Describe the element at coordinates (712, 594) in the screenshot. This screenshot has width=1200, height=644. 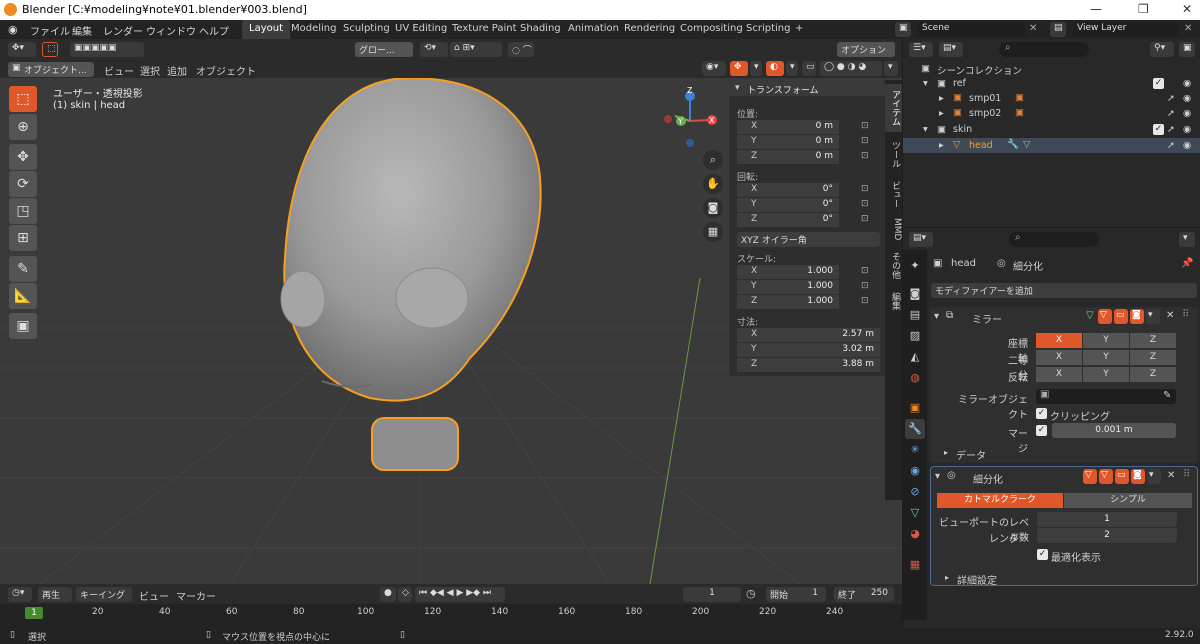
I see `current-frame-field: 1` at that location.